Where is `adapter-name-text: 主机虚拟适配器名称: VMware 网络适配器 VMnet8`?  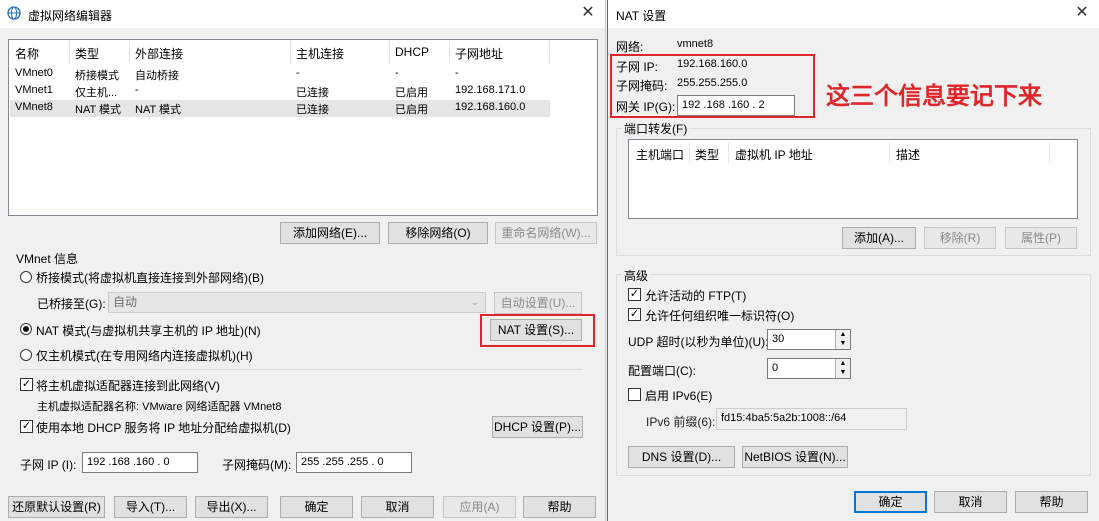
adapter-name-text: 主机虚拟适配器名称: VMware 网络适配器 VMnet8 is located at coordinates (159, 407).